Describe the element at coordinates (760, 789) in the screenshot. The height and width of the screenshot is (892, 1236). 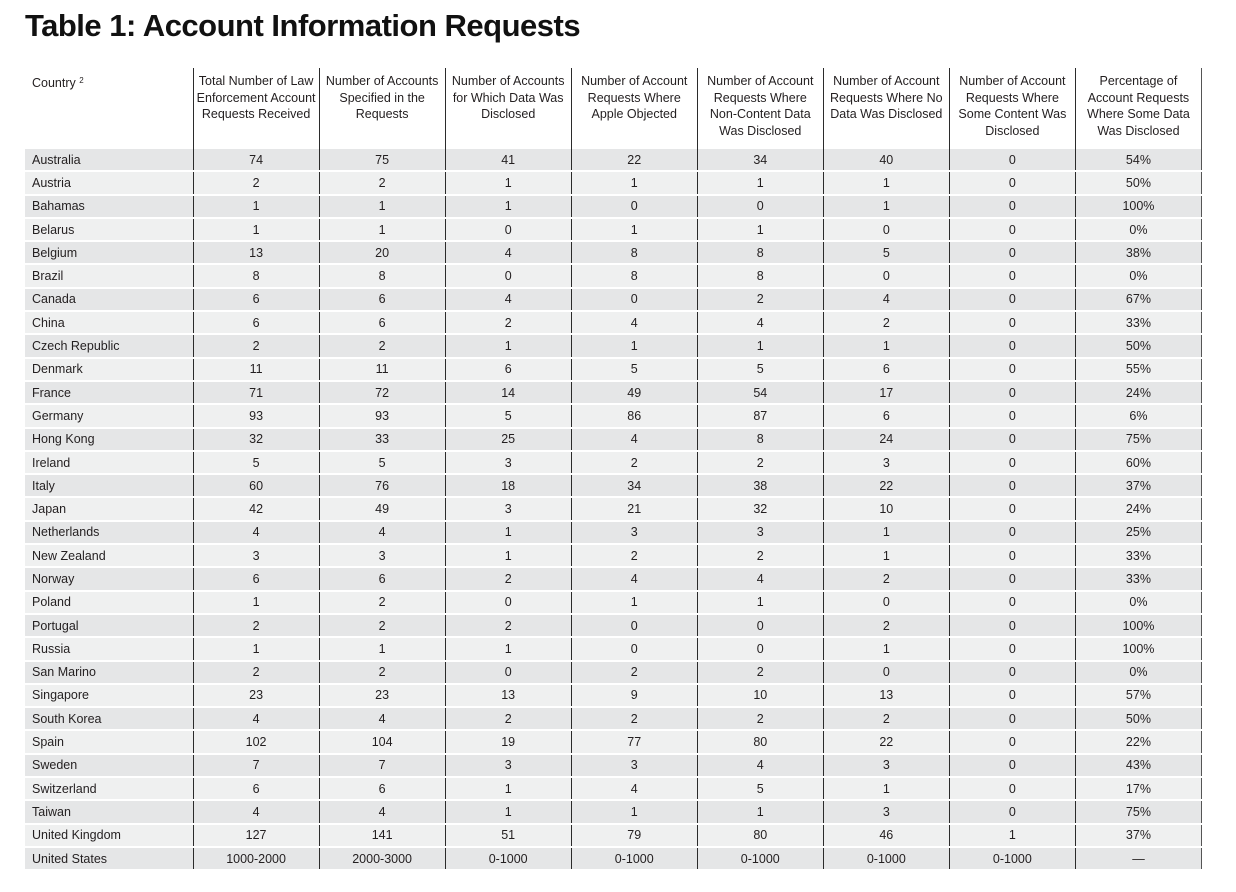
I see `cell-non-content-disclosed: 5` at that location.